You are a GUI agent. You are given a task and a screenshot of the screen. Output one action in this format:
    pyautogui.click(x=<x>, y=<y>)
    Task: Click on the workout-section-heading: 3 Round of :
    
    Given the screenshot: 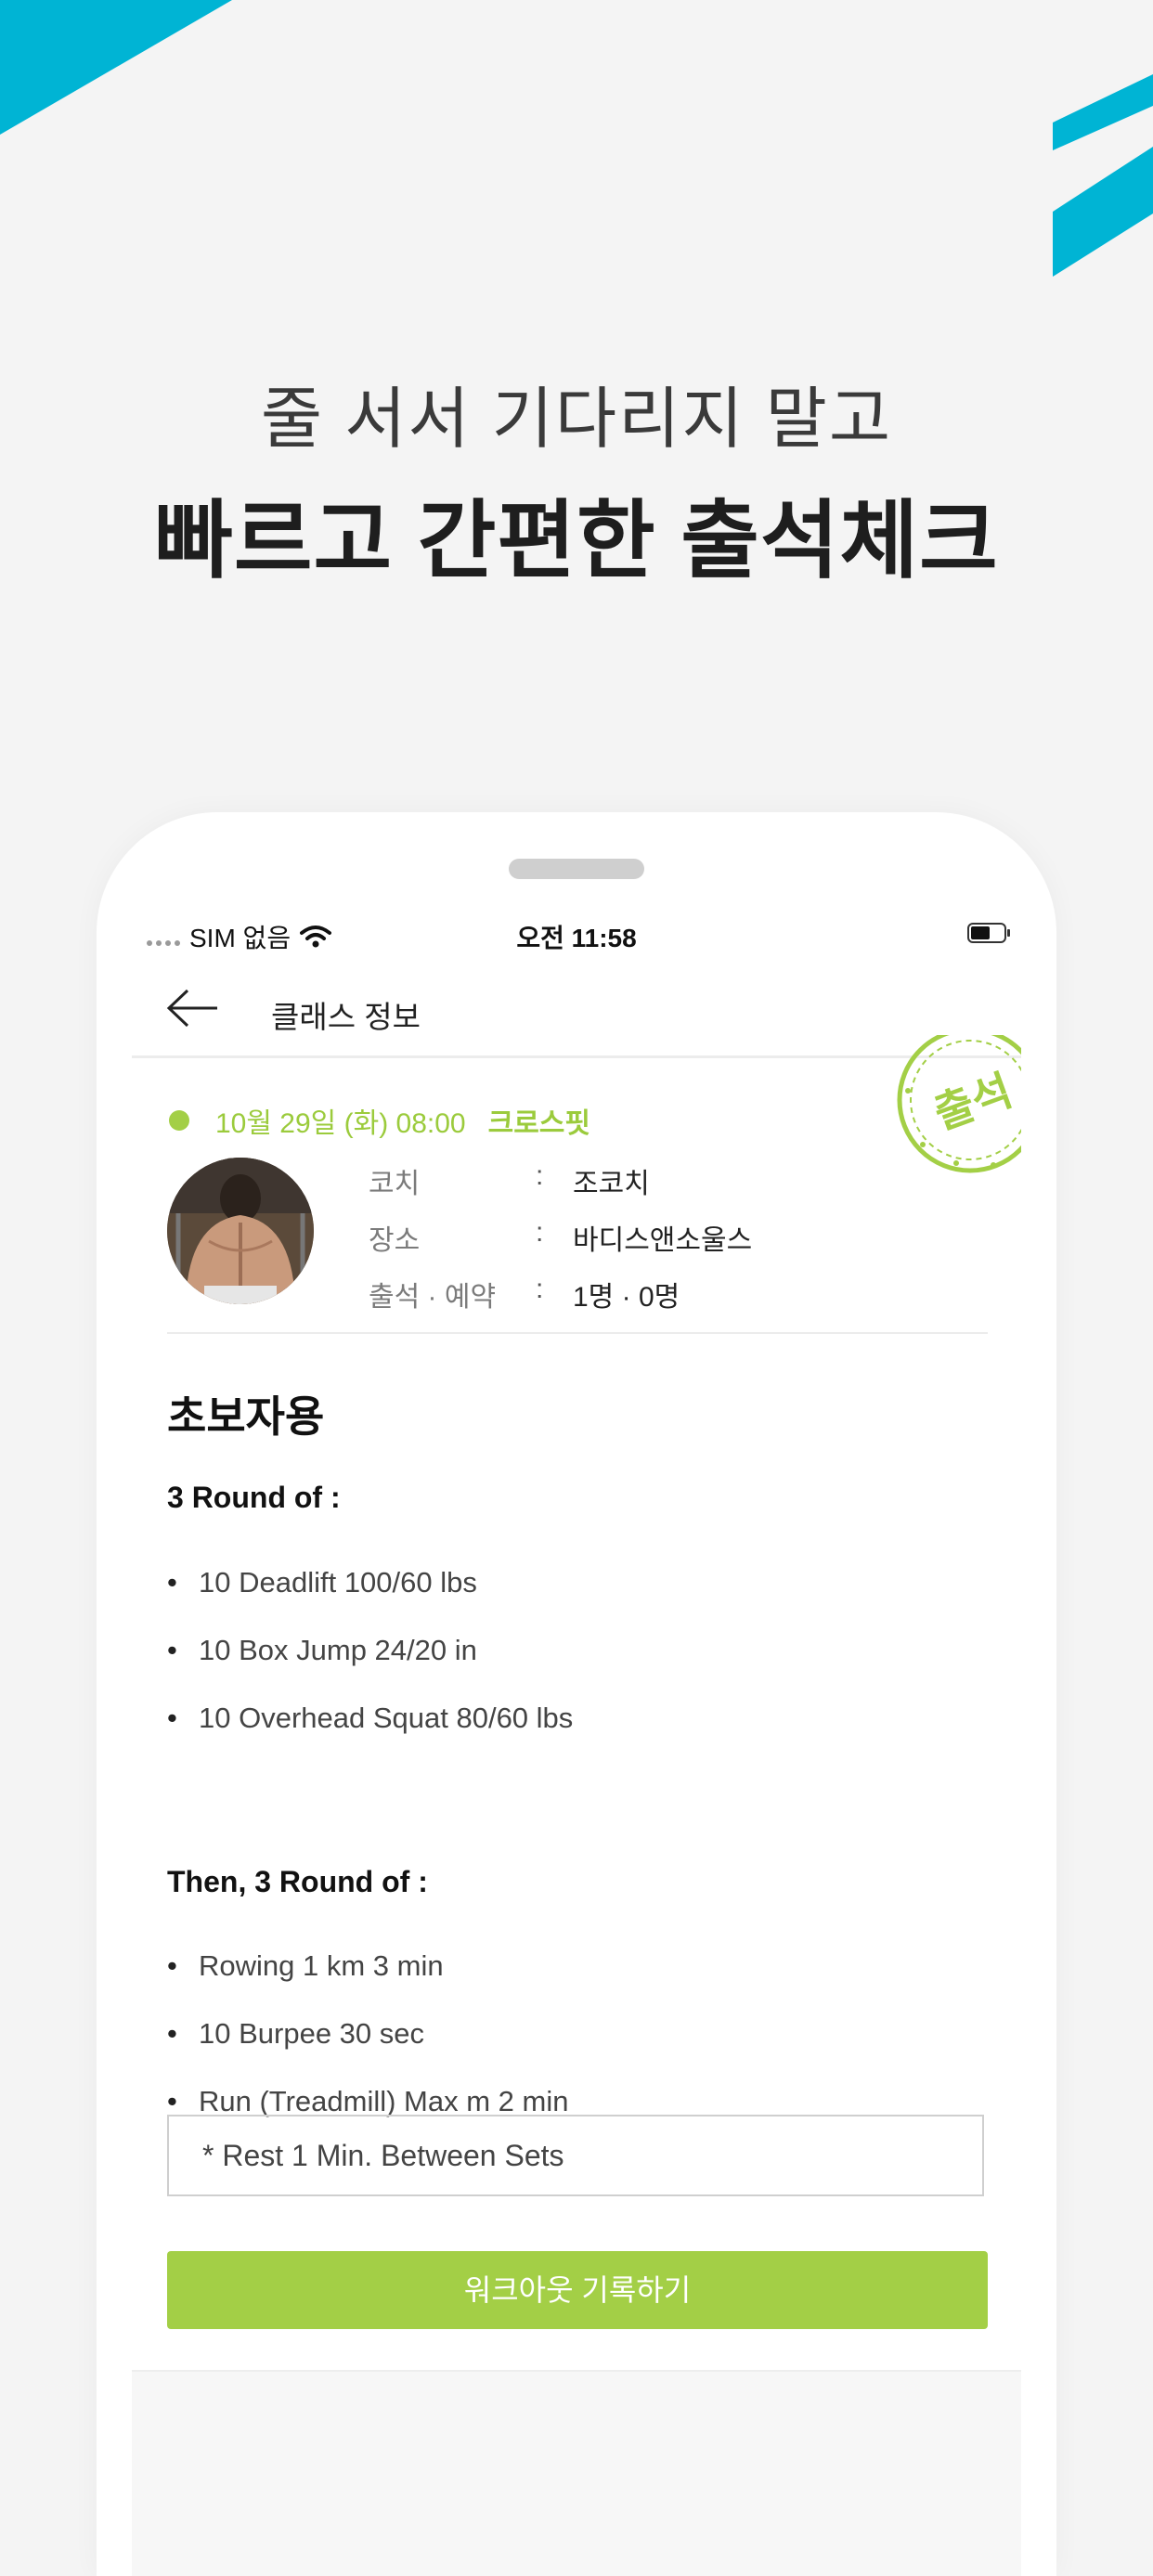 What is the action you would take?
    pyautogui.click(x=254, y=1497)
    